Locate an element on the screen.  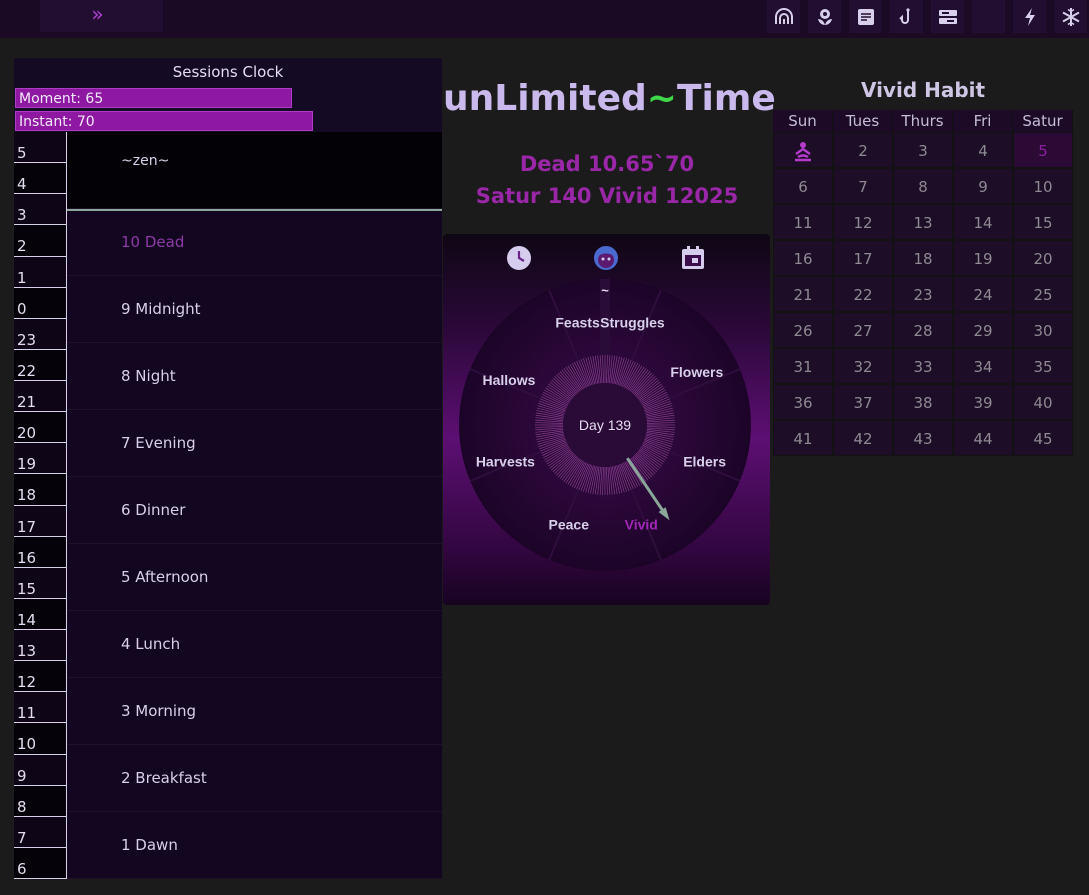
calendar-day-cell: 24 is located at coordinates (983, 294).